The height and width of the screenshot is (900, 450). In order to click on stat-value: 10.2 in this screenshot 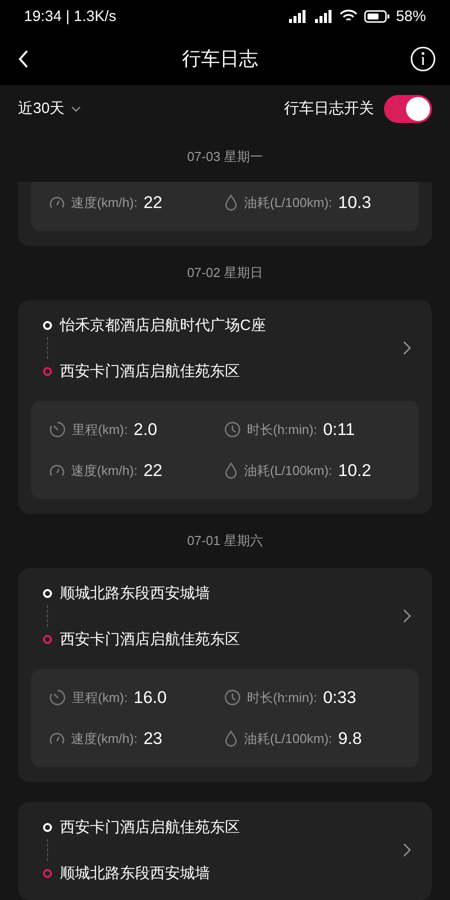, I will do `click(355, 470)`.